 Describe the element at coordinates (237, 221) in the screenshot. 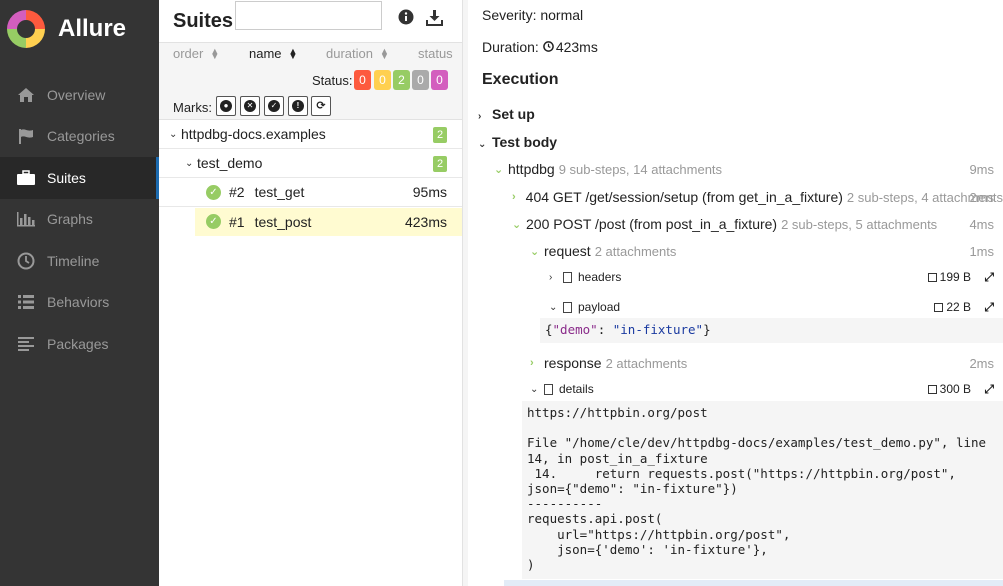

I see `test-number: #1` at that location.